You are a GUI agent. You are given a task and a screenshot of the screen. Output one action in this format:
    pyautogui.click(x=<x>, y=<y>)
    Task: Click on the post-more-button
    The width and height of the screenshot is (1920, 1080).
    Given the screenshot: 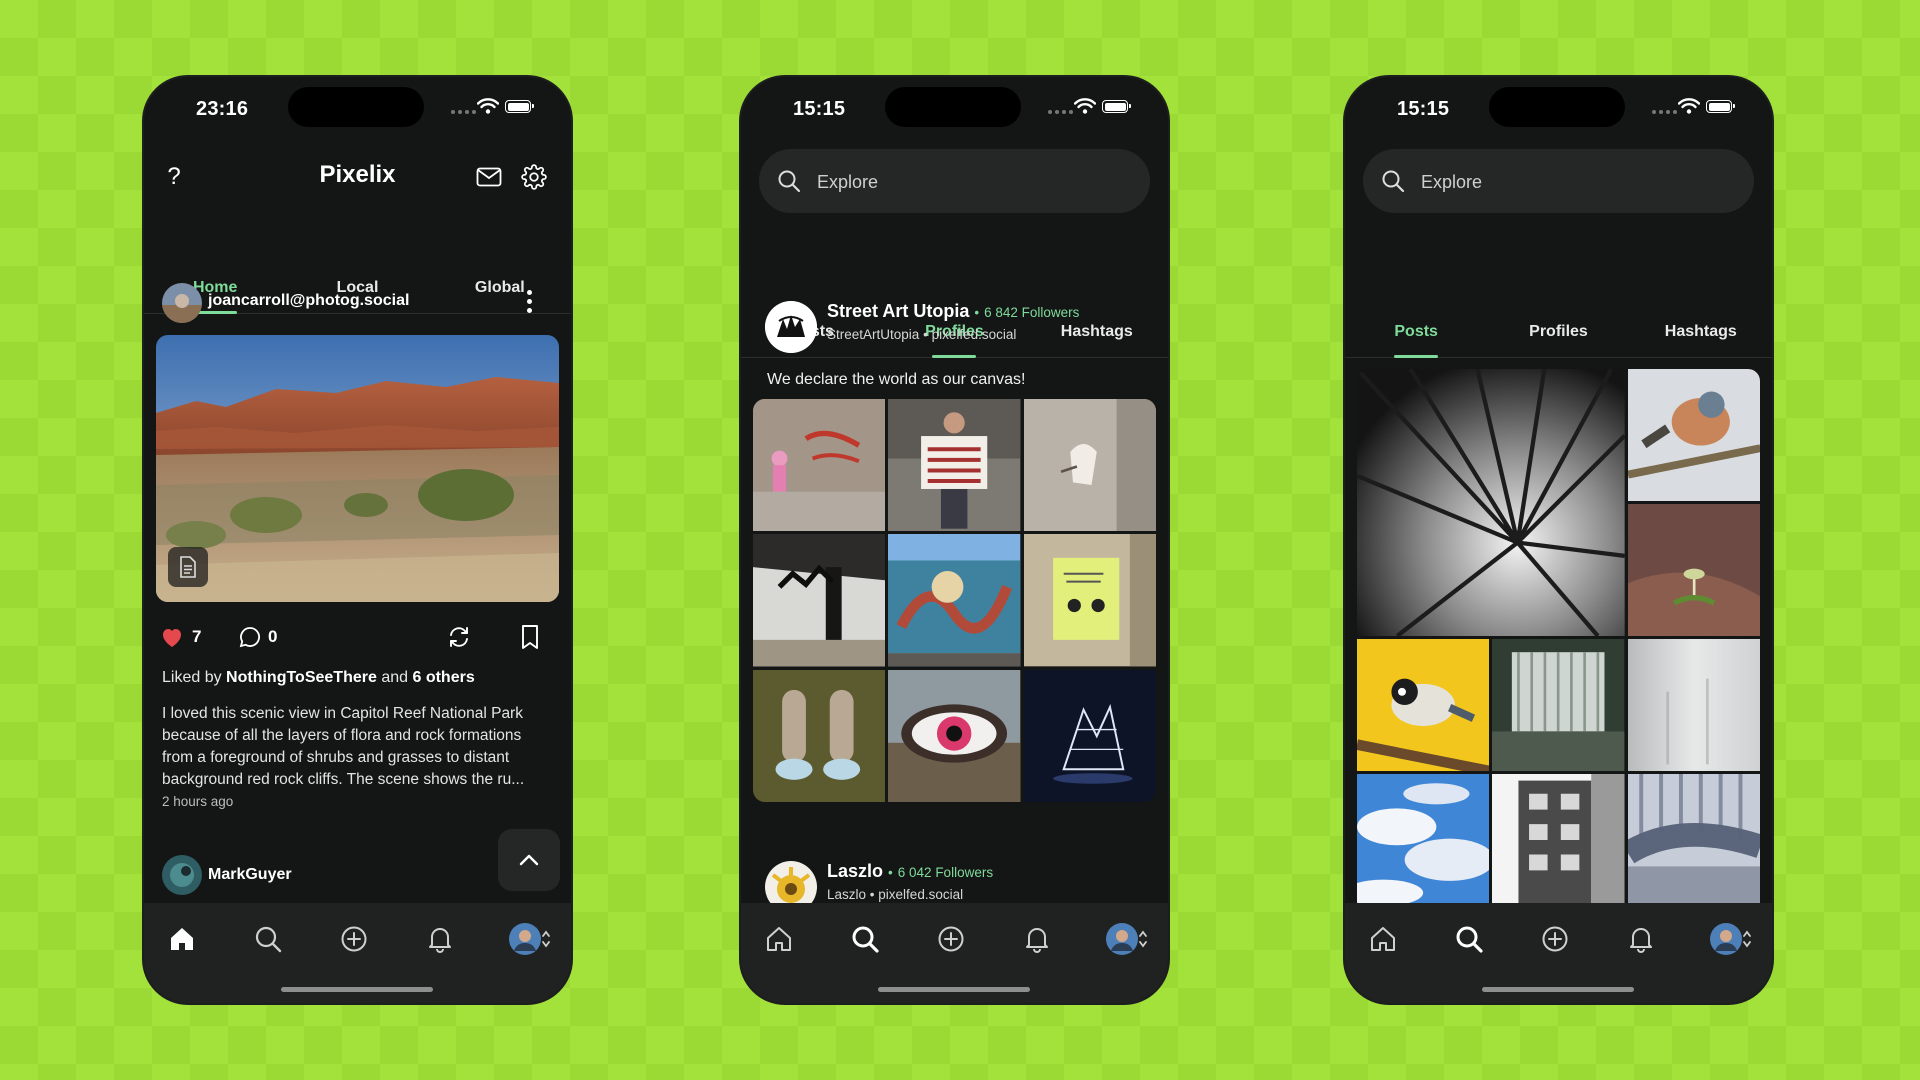 What is the action you would take?
    pyautogui.click(x=529, y=301)
    